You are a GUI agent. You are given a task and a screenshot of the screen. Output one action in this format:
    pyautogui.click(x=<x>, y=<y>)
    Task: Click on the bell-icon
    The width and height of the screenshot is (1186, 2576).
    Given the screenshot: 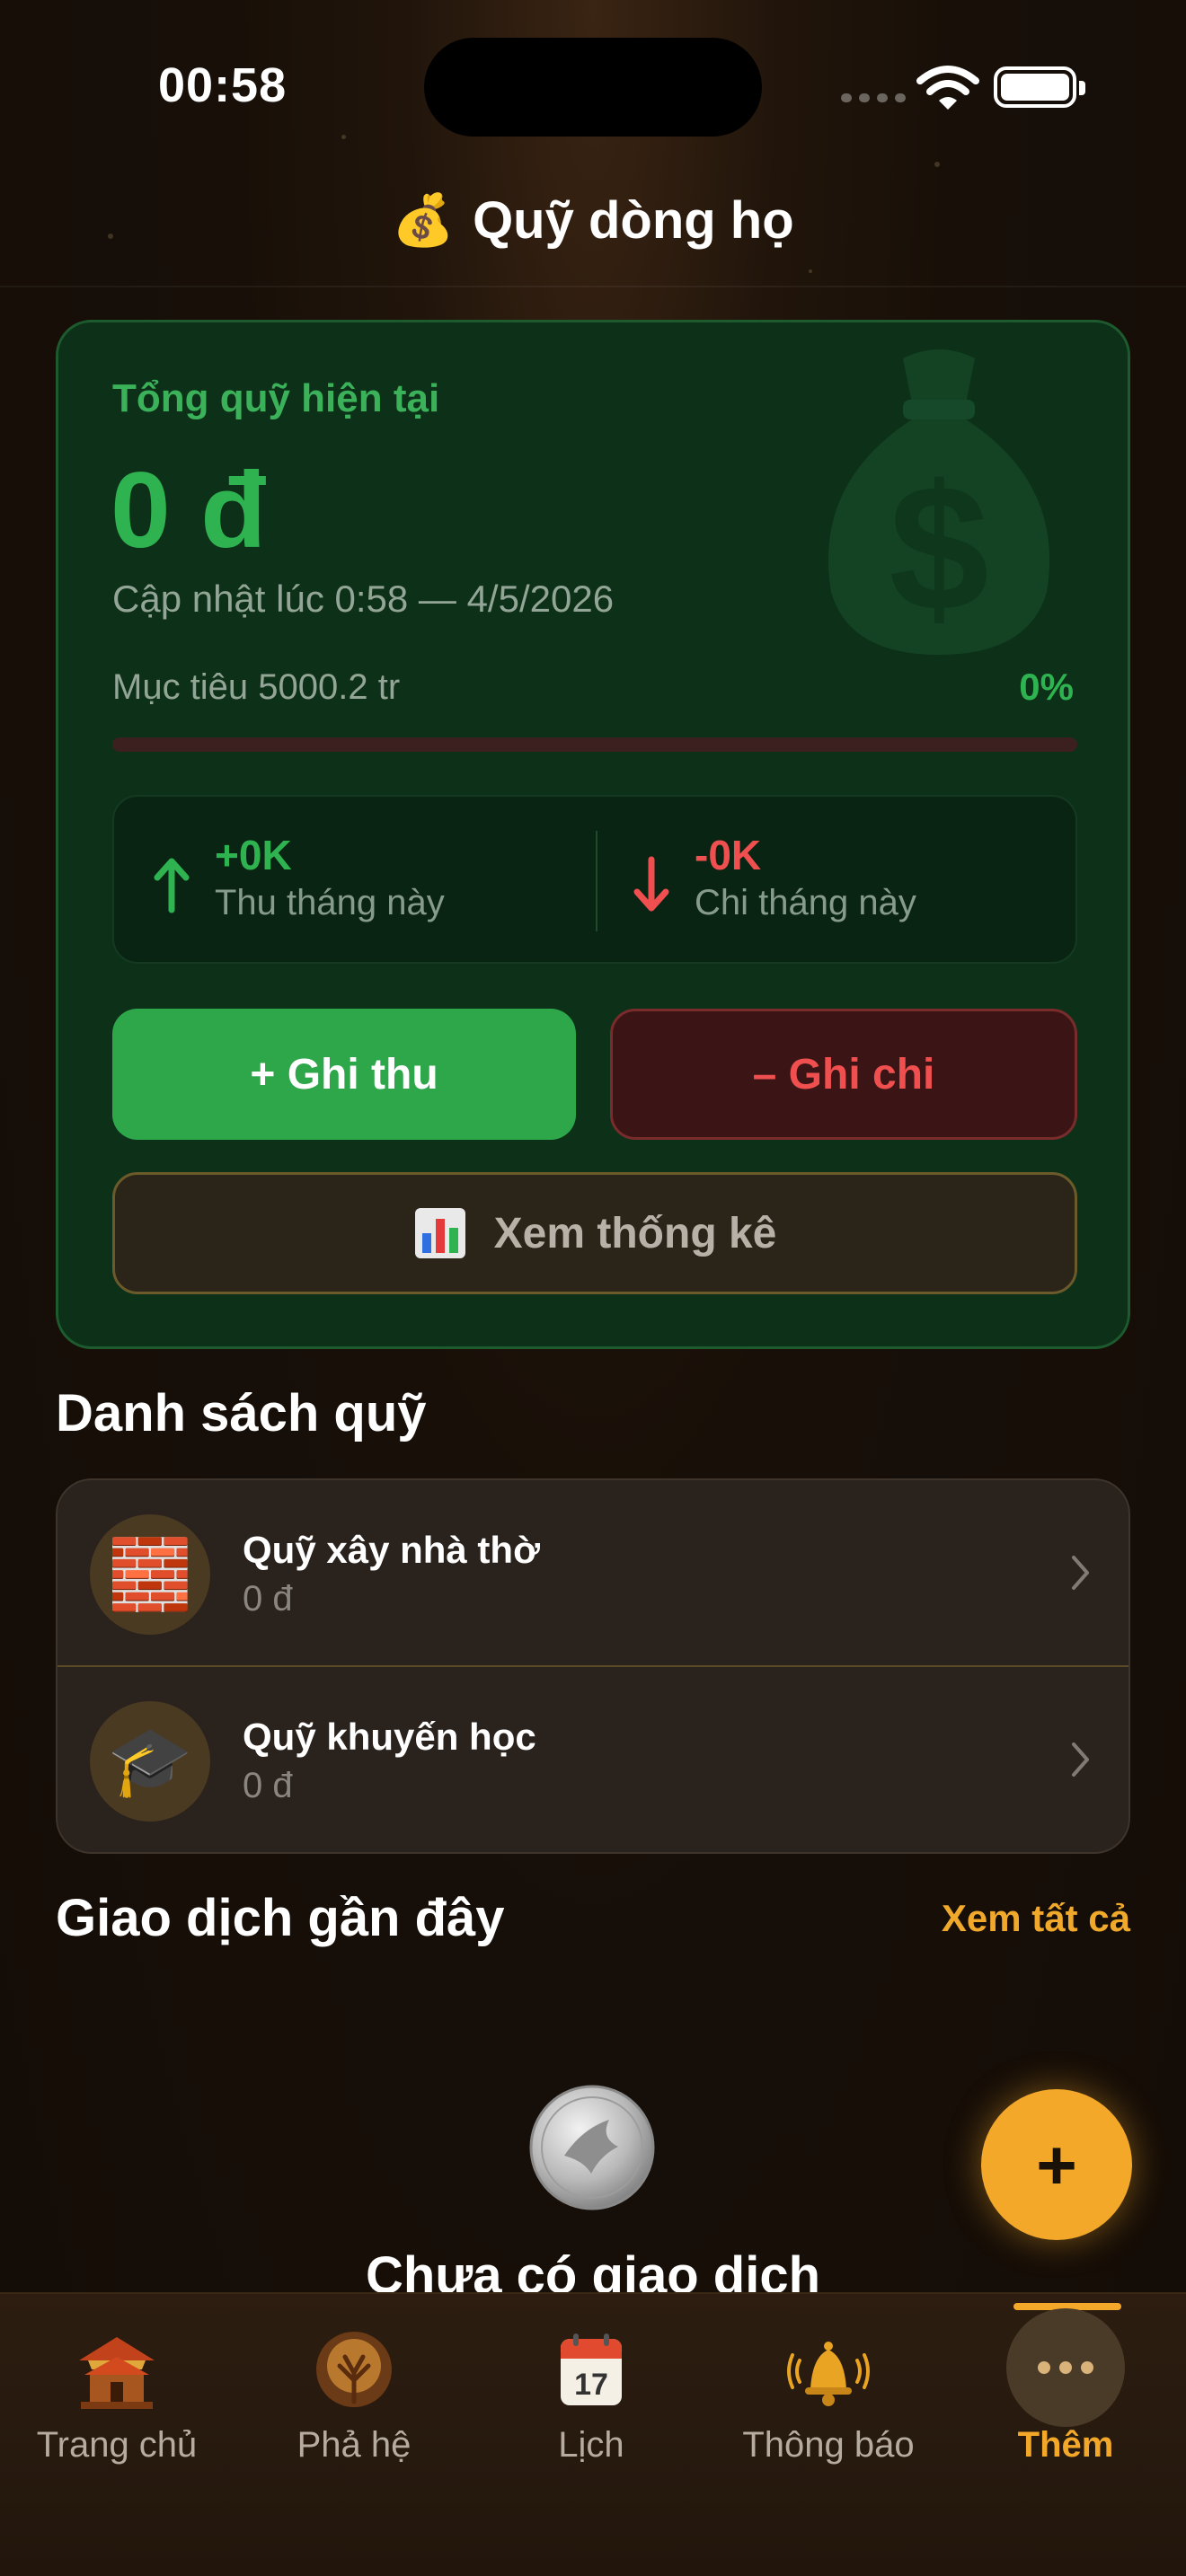 What is the action you would take?
    pyautogui.click(x=828, y=2374)
    